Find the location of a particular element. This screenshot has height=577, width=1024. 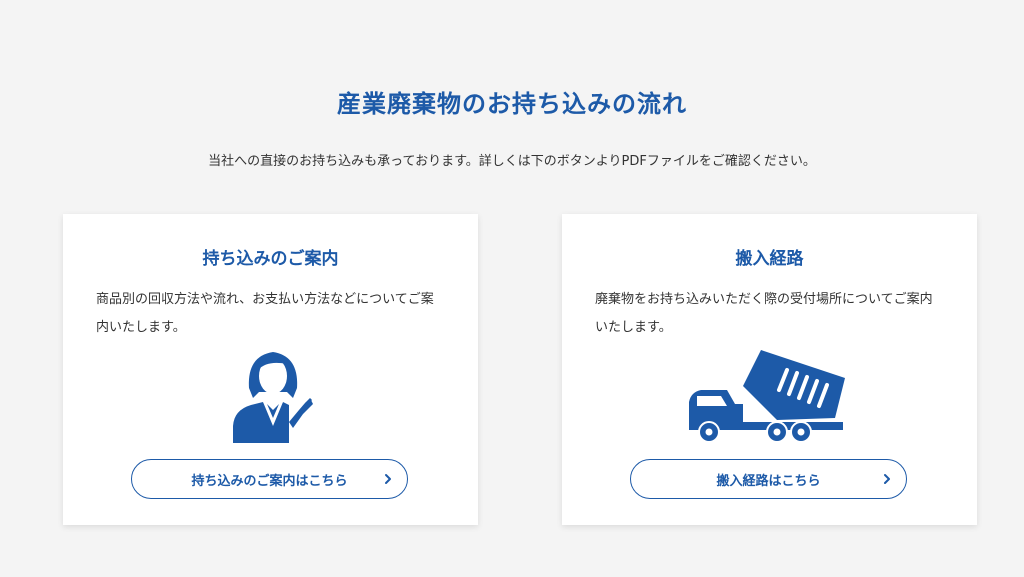

card-description: 商品別の回収方法や流れ、お支払い方法などについてご案内いたします。 is located at coordinates (265, 313).